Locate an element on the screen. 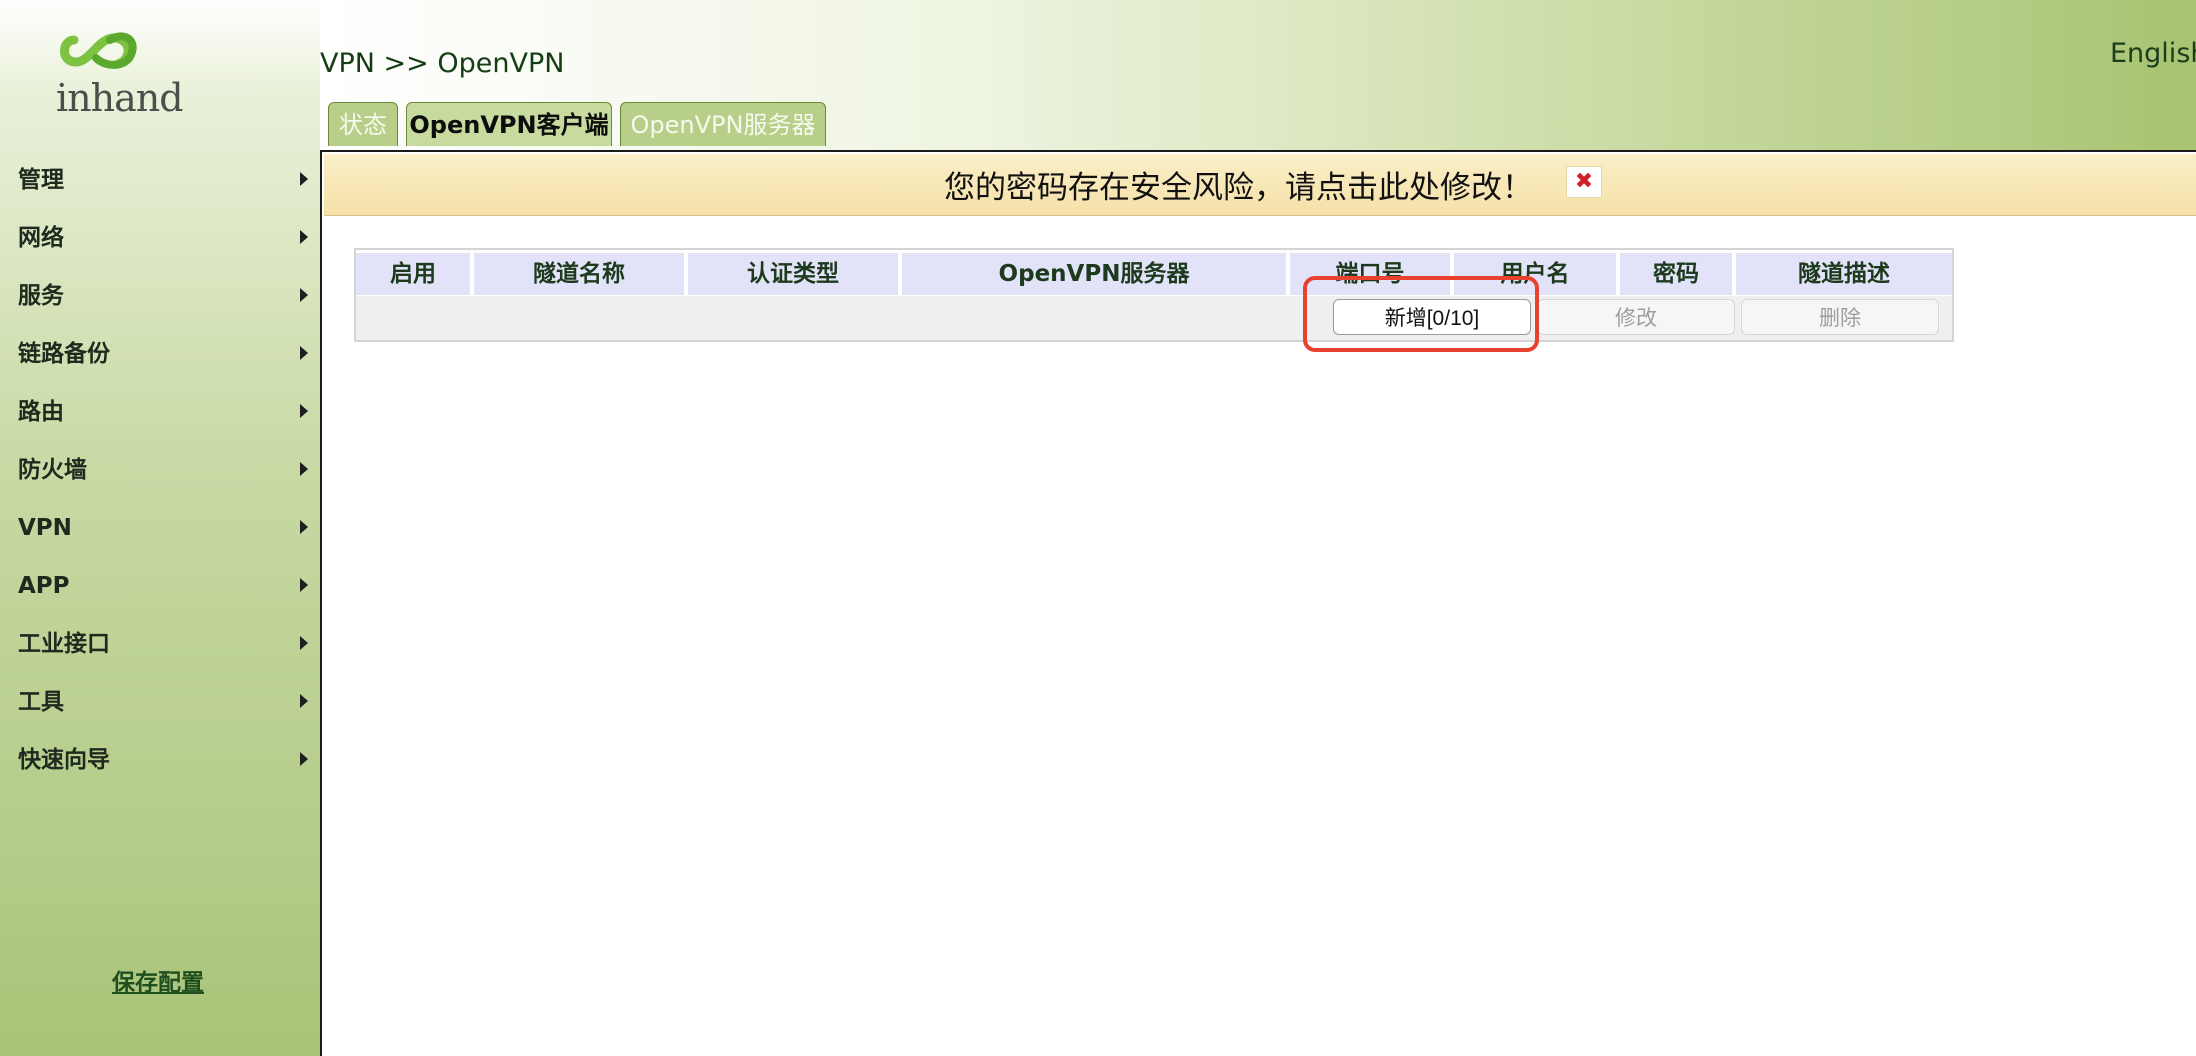 The height and width of the screenshot is (1056, 2196). close-icon: ✖ is located at coordinates (1584, 182).